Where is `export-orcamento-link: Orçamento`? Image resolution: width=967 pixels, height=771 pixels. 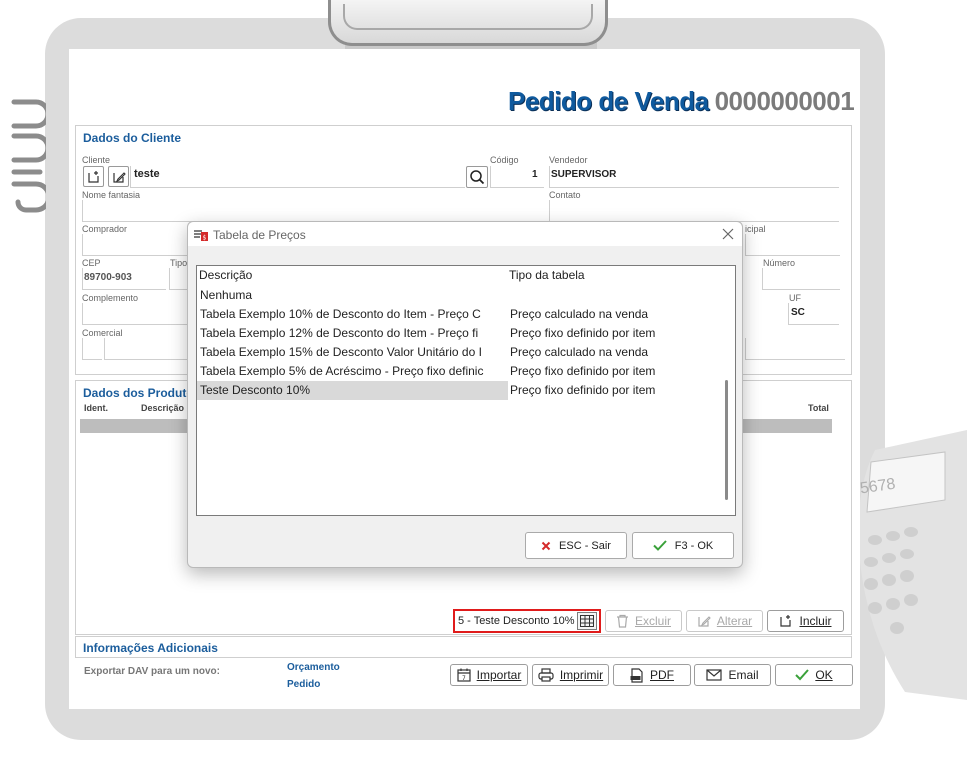
export-orcamento-link: Orçamento is located at coordinates (313, 667).